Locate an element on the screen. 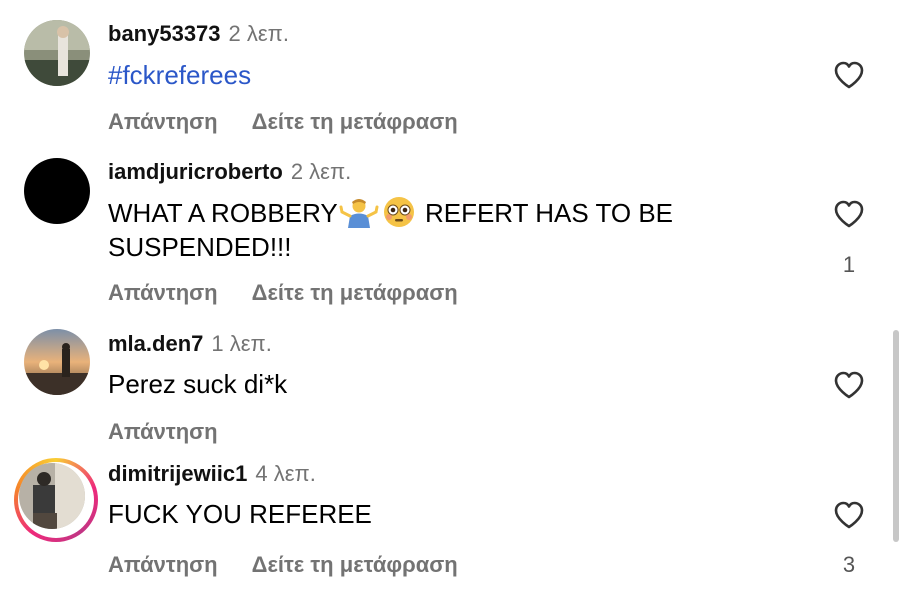 The image size is (907, 600). comment-text-part: WHAT A ROBBERY is located at coordinates (223, 213).